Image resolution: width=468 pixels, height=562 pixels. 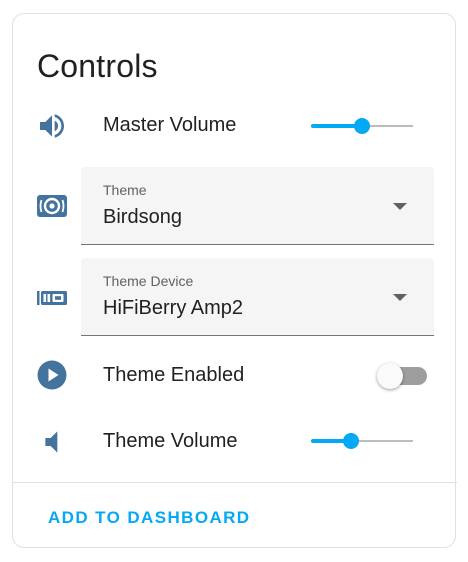 What do you see at coordinates (51, 442) in the screenshot?
I see `volume-low-icon` at bounding box center [51, 442].